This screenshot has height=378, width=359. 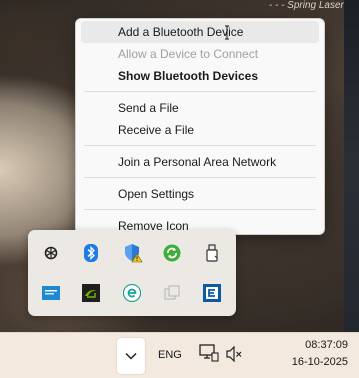 I want to click on volume-muted-icon, so click(x=234, y=354).